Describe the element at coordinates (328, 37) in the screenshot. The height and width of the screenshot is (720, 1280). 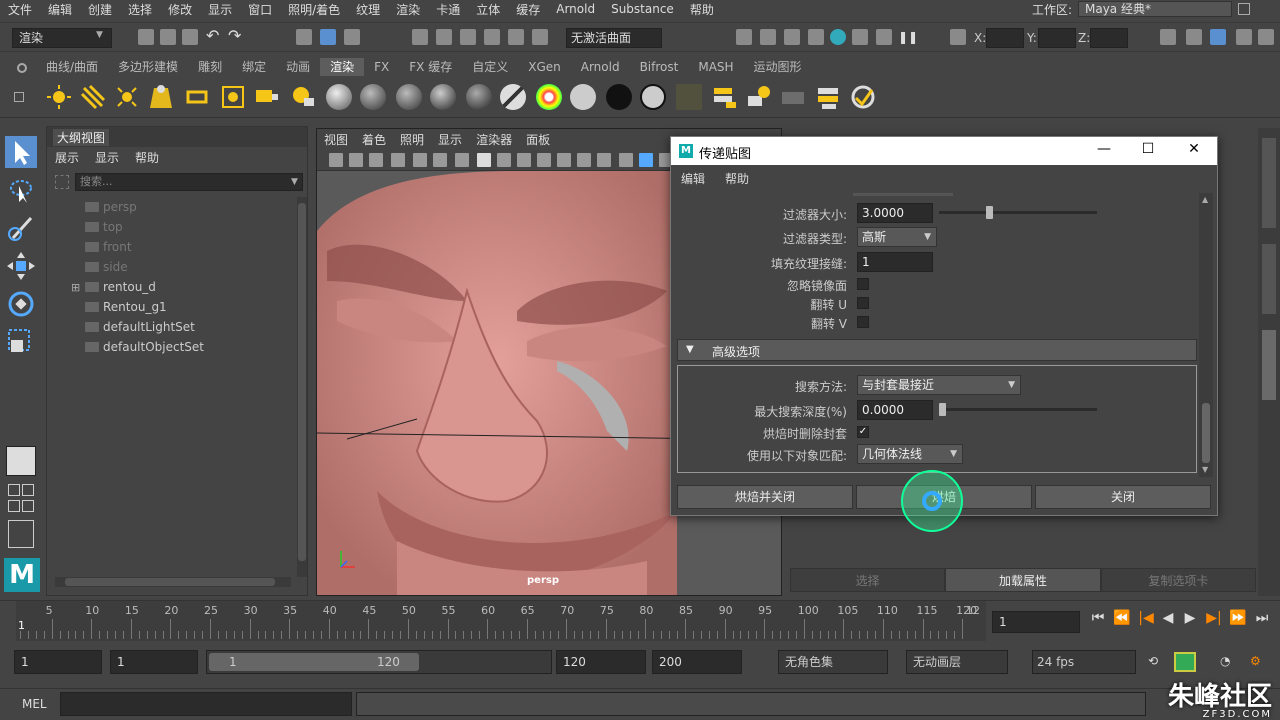
I see `select-object-icon` at that location.